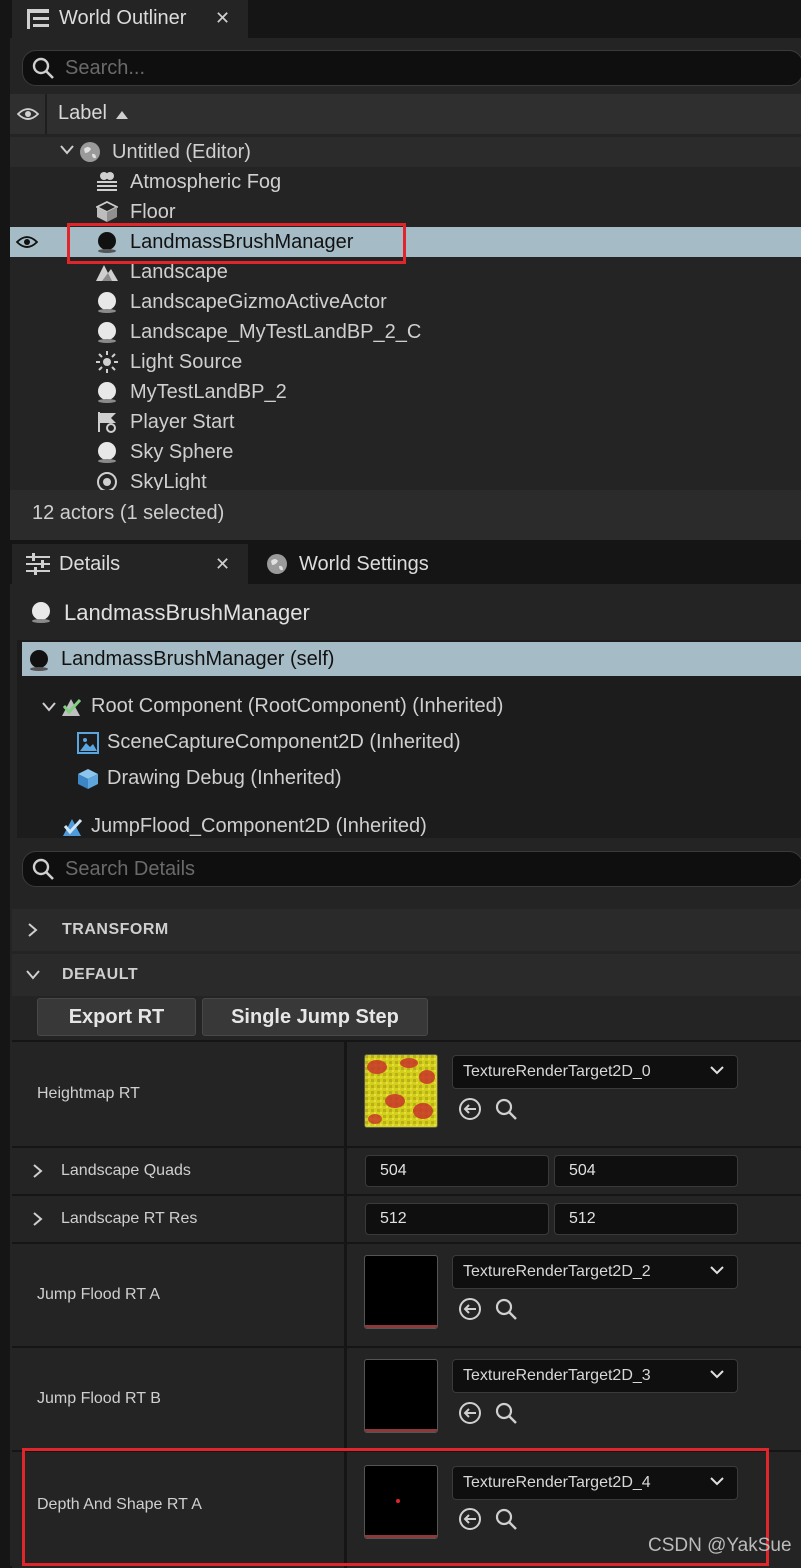 The width and height of the screenshot is (801, 1568). What do you see at coordinates (182, 451) in the screenshot?
I see `outliner-actor-label: Sky Sphere` at bounding box center [182, 451].